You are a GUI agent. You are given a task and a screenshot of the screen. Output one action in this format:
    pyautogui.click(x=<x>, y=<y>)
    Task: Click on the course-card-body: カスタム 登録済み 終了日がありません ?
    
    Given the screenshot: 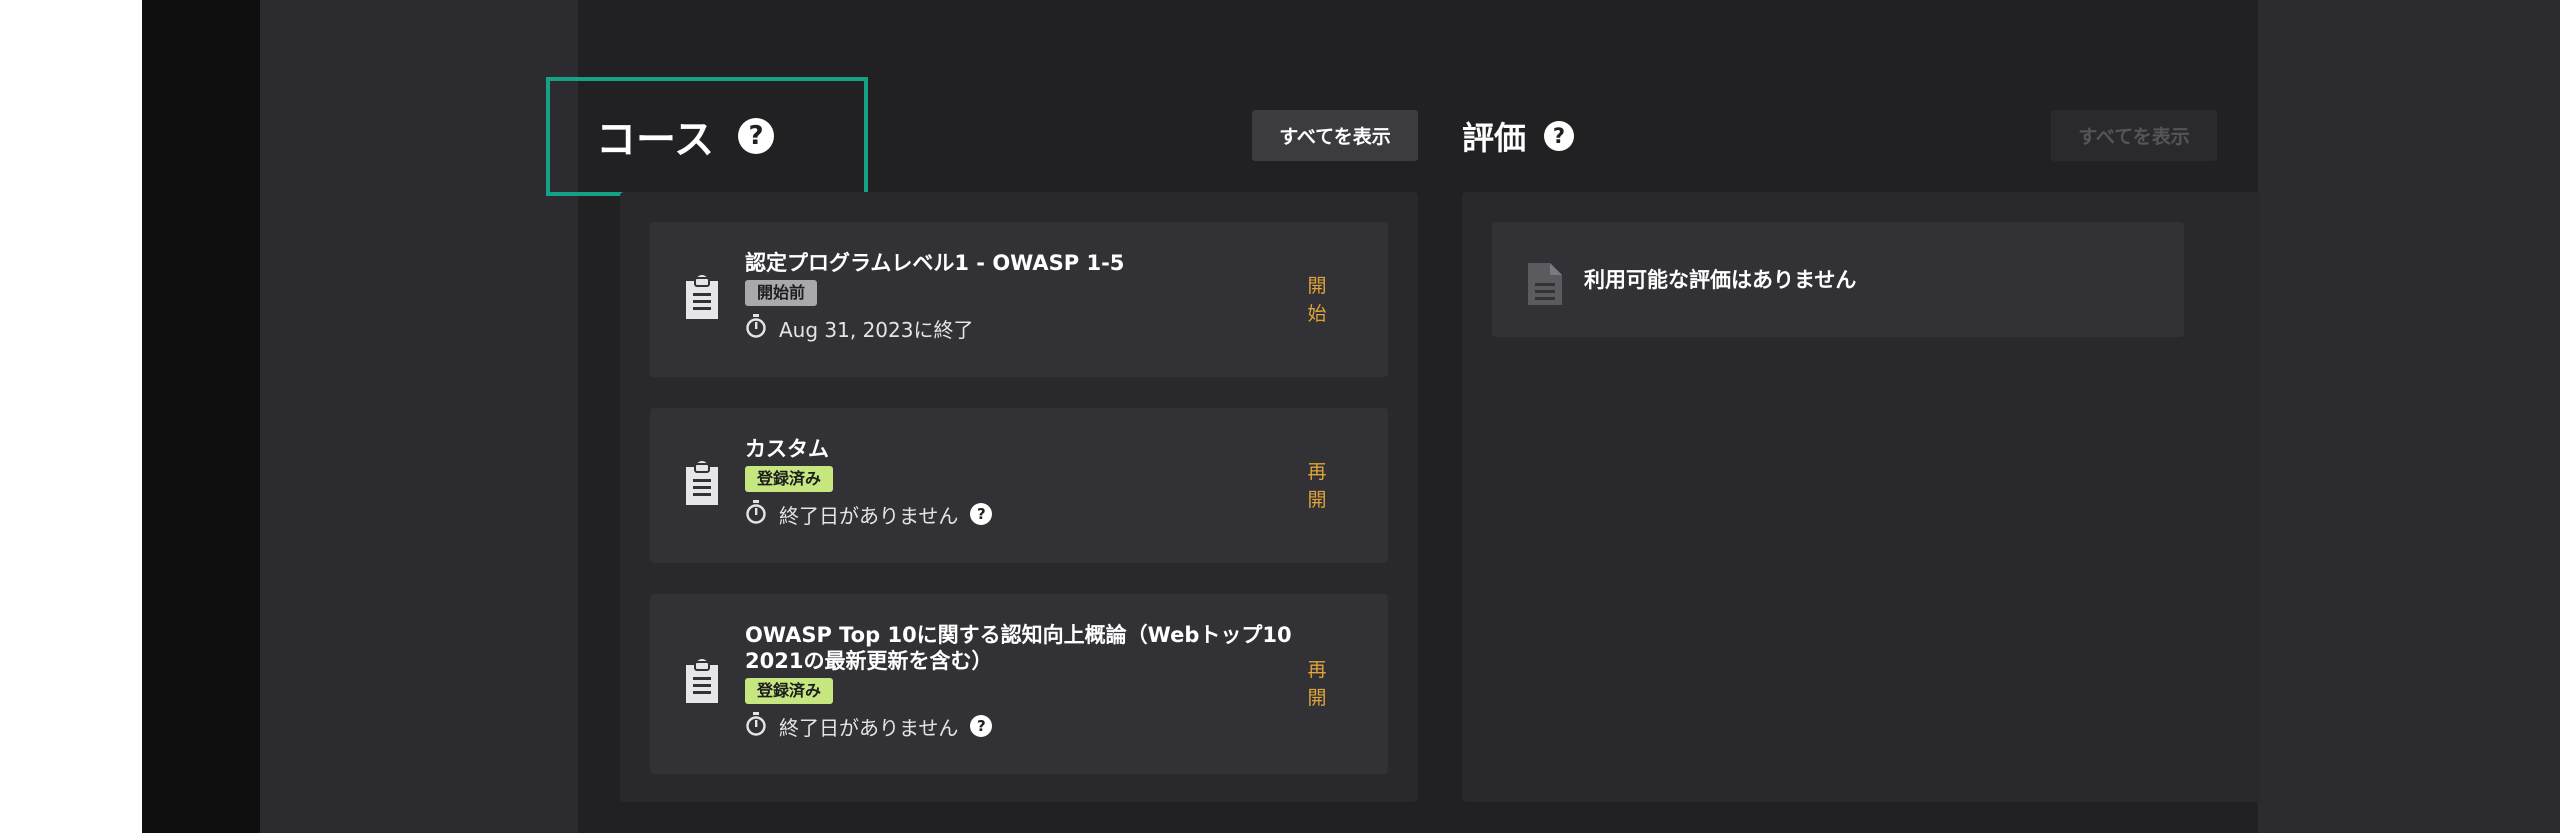 What is the action you would take?
    pyautogui.click(x=869, y=482)
    